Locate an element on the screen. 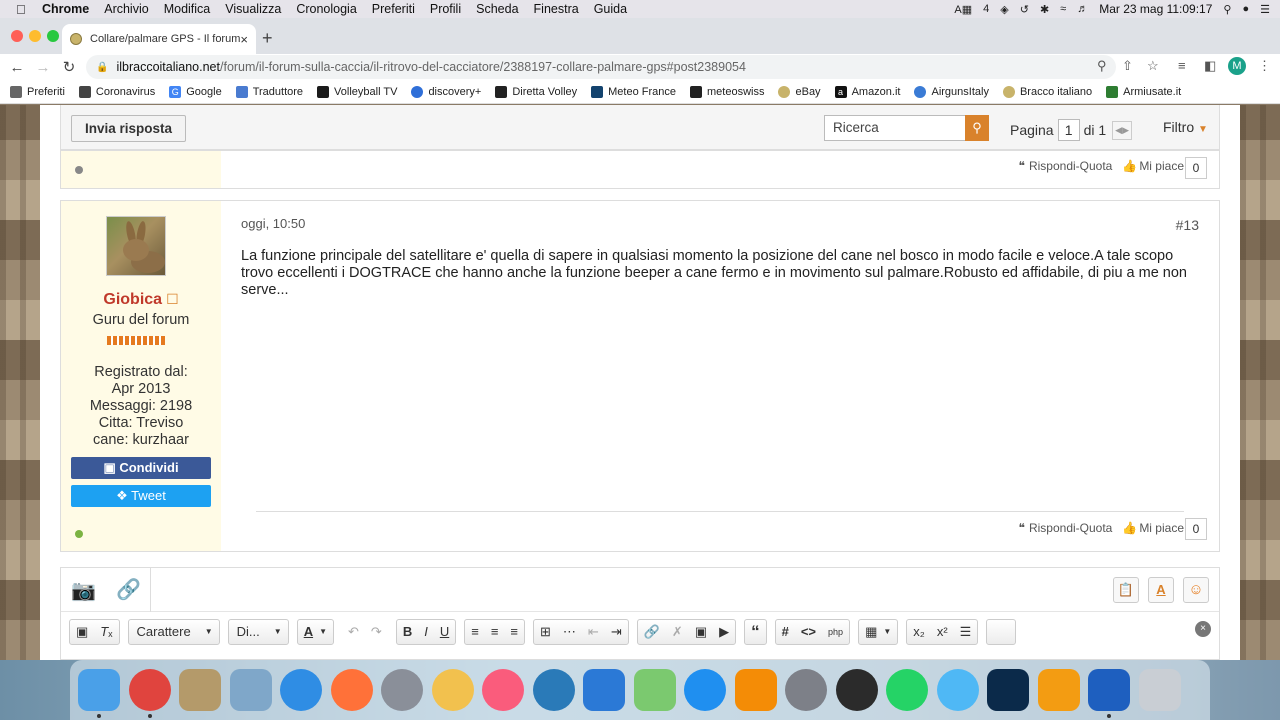 This screenshot has width=1280, height=720. menu-cronologia: Cronologia is located at coordinates (326, 9).